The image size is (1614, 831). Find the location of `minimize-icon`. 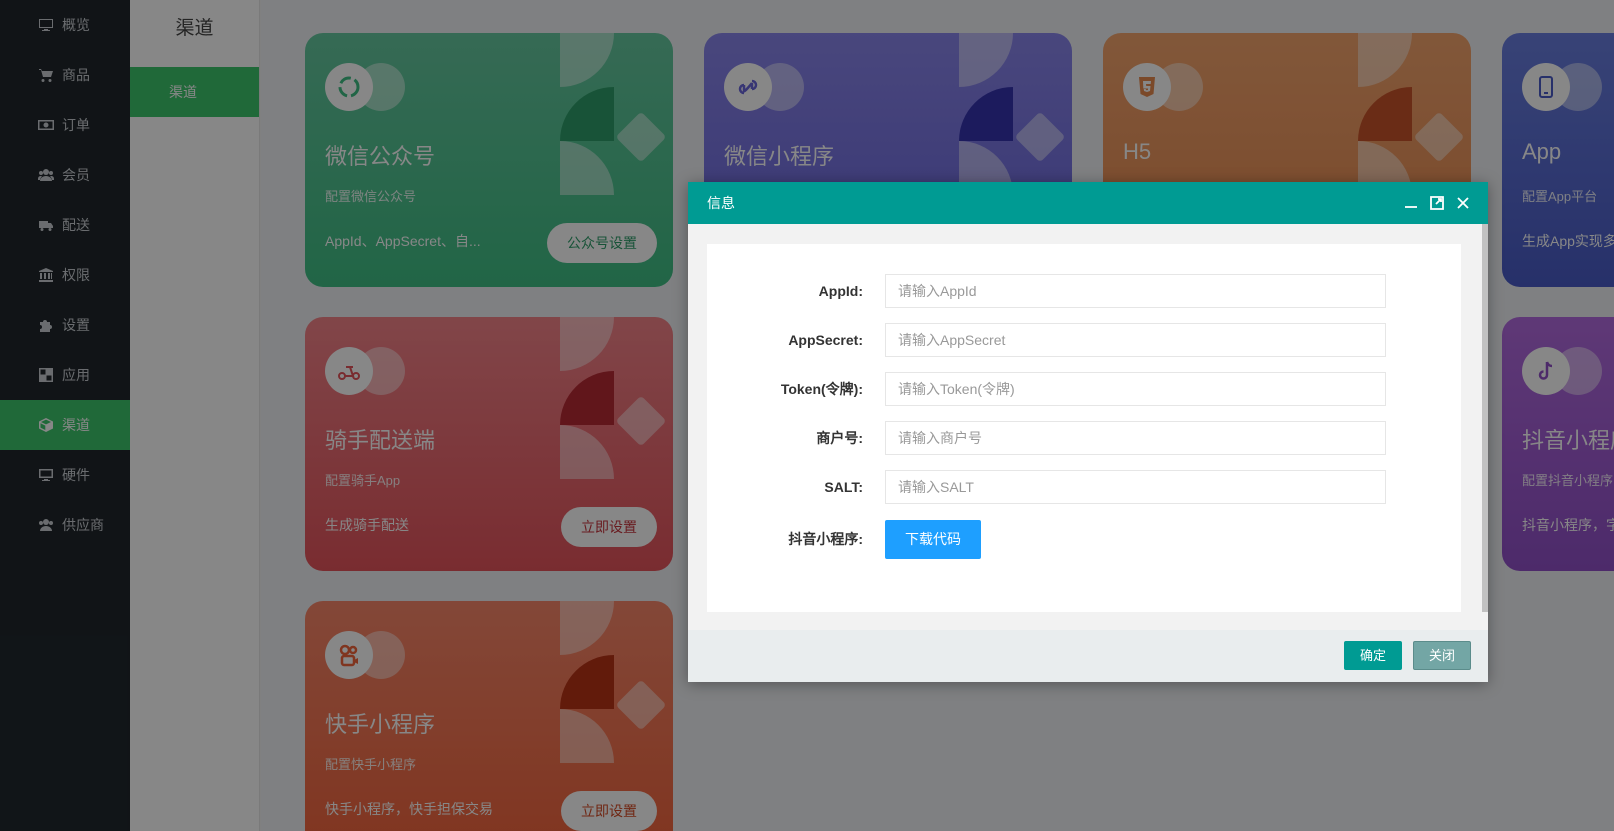

minimize-icon is located at coordinates (1411, 203).